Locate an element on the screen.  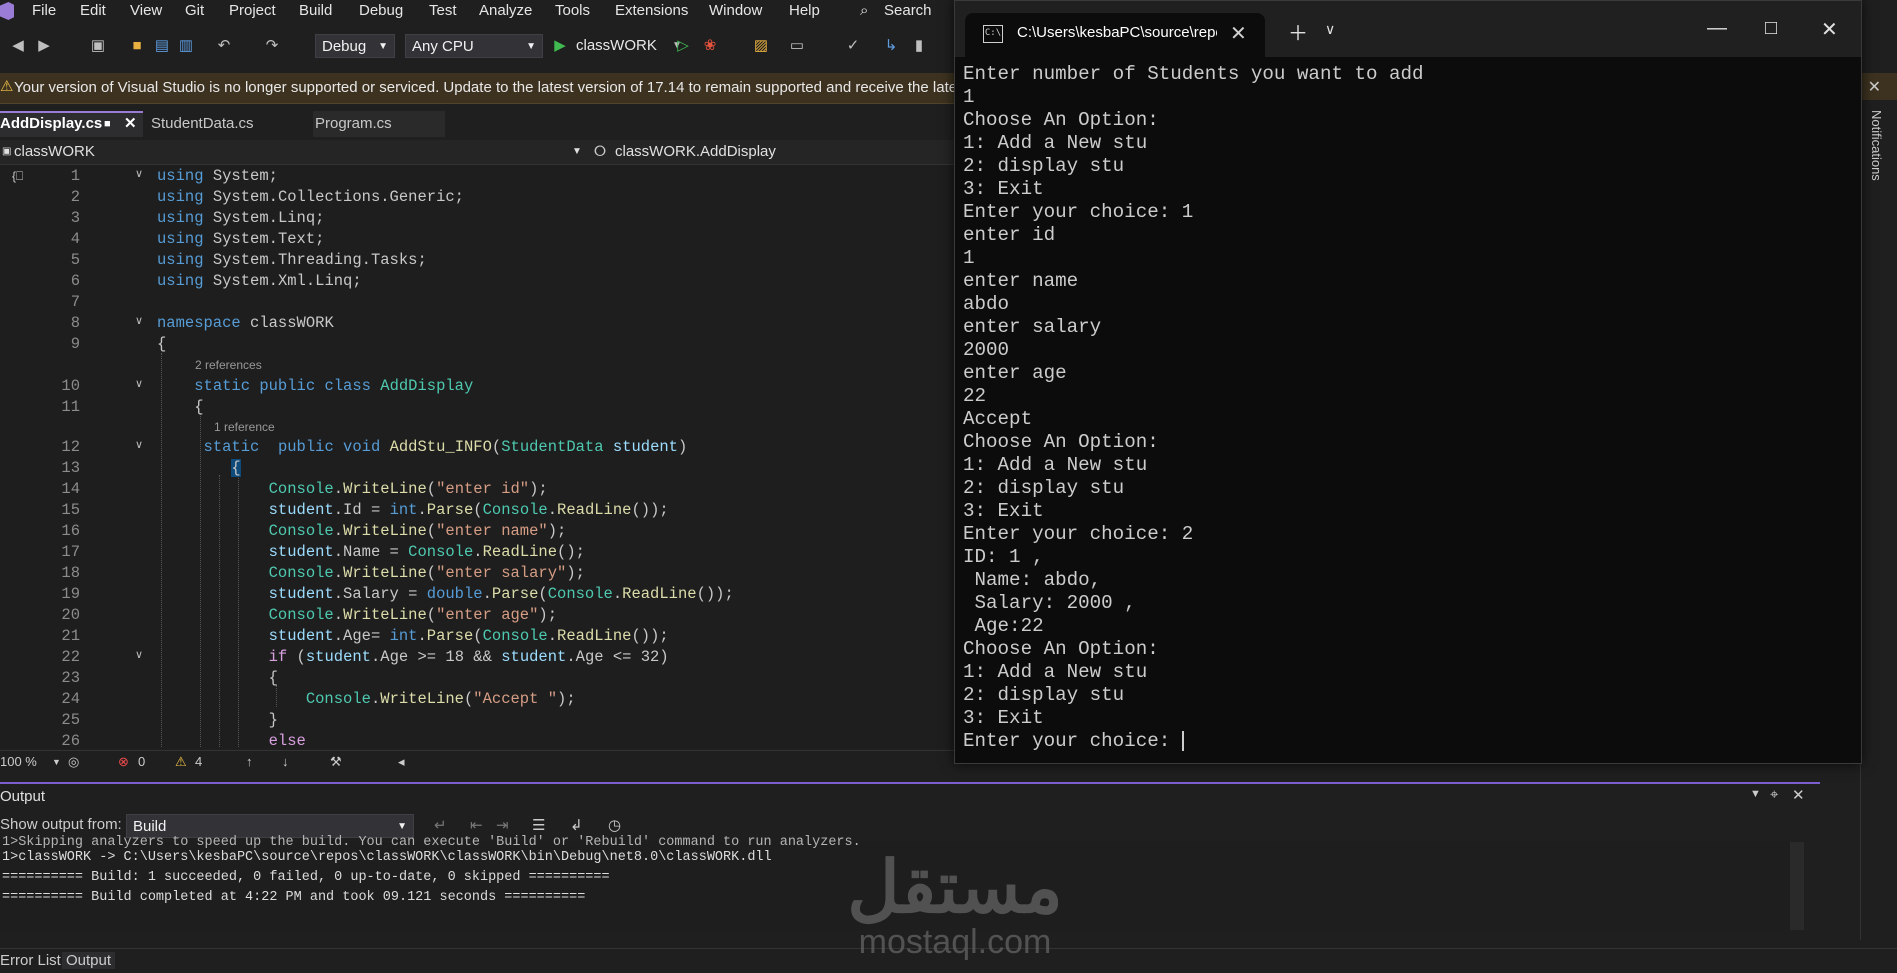
new-tab-icon: ＋ is located at coordinates (1298, 31).